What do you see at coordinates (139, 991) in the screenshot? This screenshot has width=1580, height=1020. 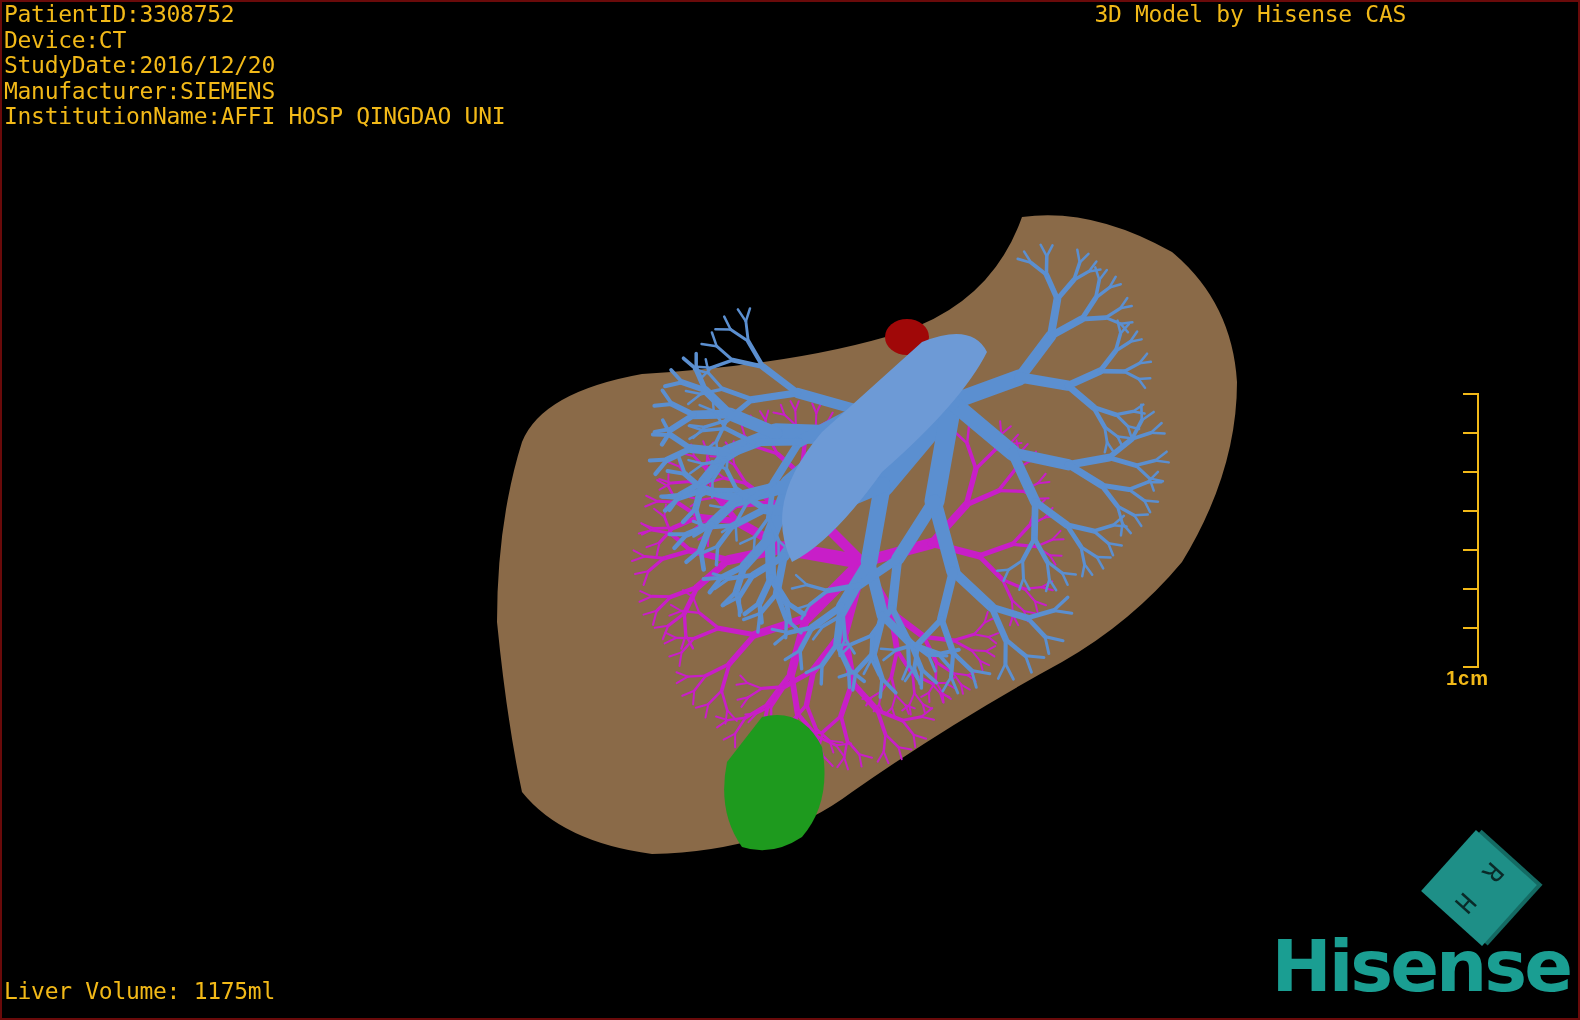 I see `liver-volume-text: Liver Volume: 1175ml` at bounding box center [139, 991].